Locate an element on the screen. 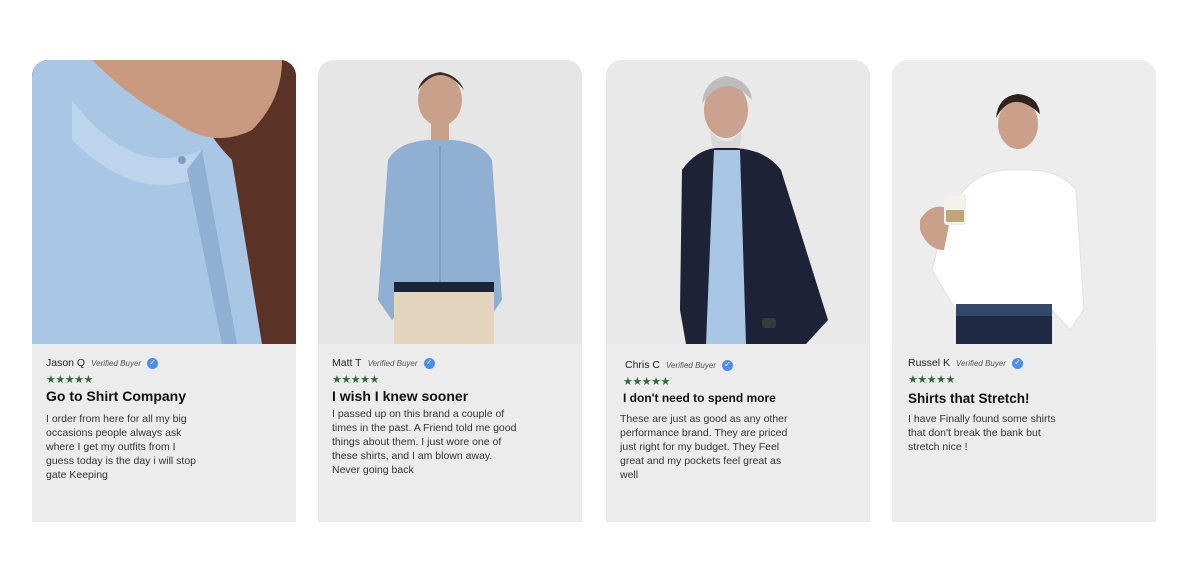  review-title: I wish I knew sooner is located at coordinates (400, 396).